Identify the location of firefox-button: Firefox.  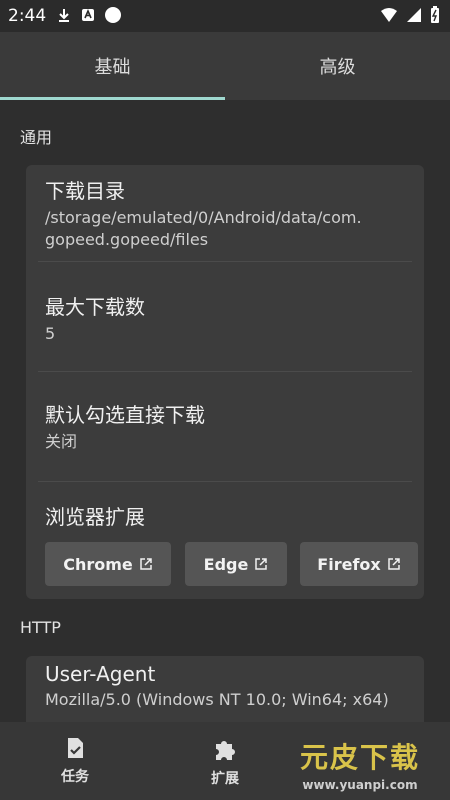
(359, 564).